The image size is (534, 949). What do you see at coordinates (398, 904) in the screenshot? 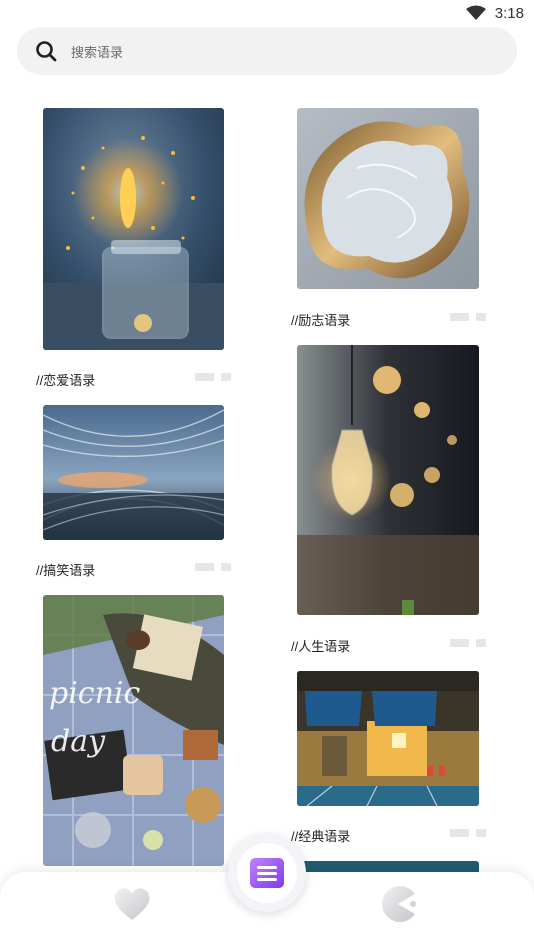
I see `pacman-icon` at bounding box center [398, 904].